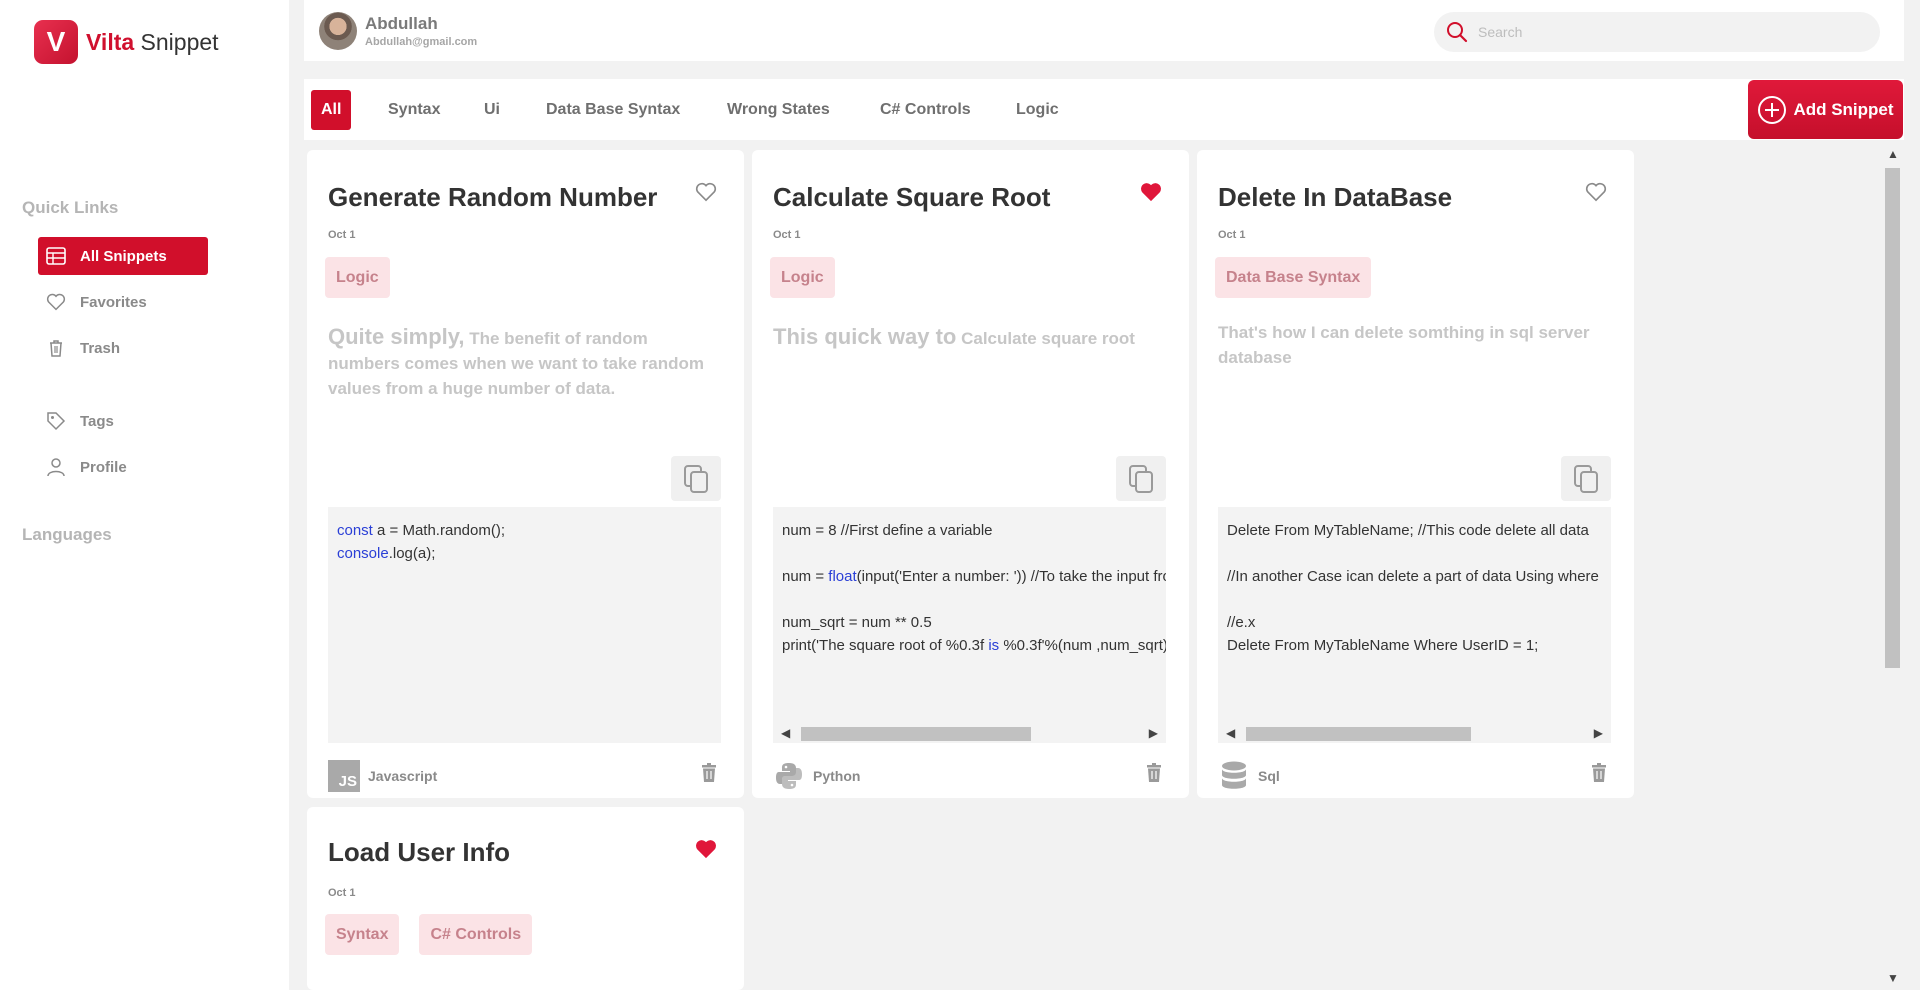 Image resolution: width=1920 pixels, height=990 pixels. I want to click on sidebar-item-label: All Snippets, so click(123, 256).